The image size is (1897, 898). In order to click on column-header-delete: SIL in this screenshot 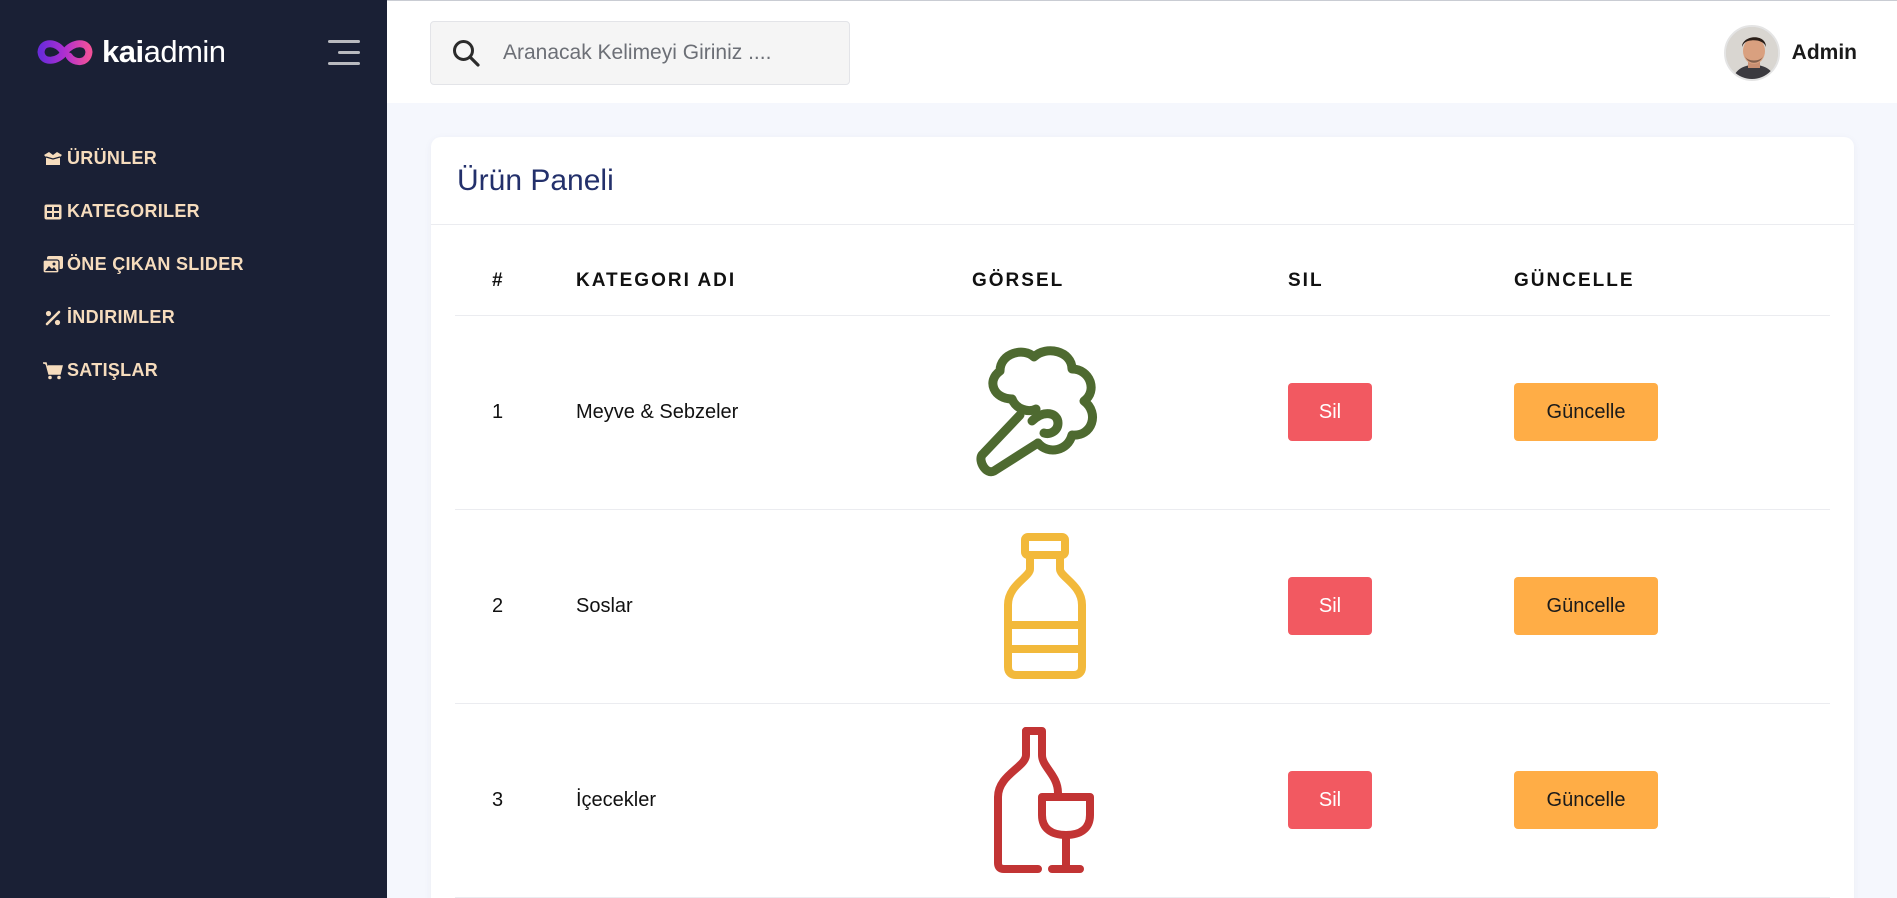, I will do `click(1401, 281)`.